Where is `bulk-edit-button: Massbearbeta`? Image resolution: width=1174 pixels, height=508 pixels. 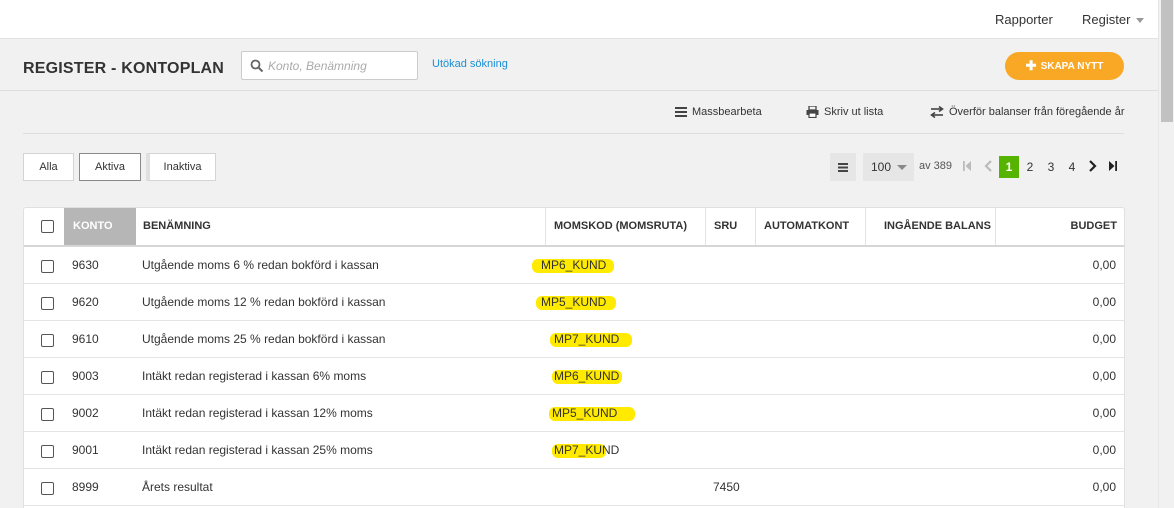
bulk-edit-button: Massbearbeta is located at coordinates (718, 112).